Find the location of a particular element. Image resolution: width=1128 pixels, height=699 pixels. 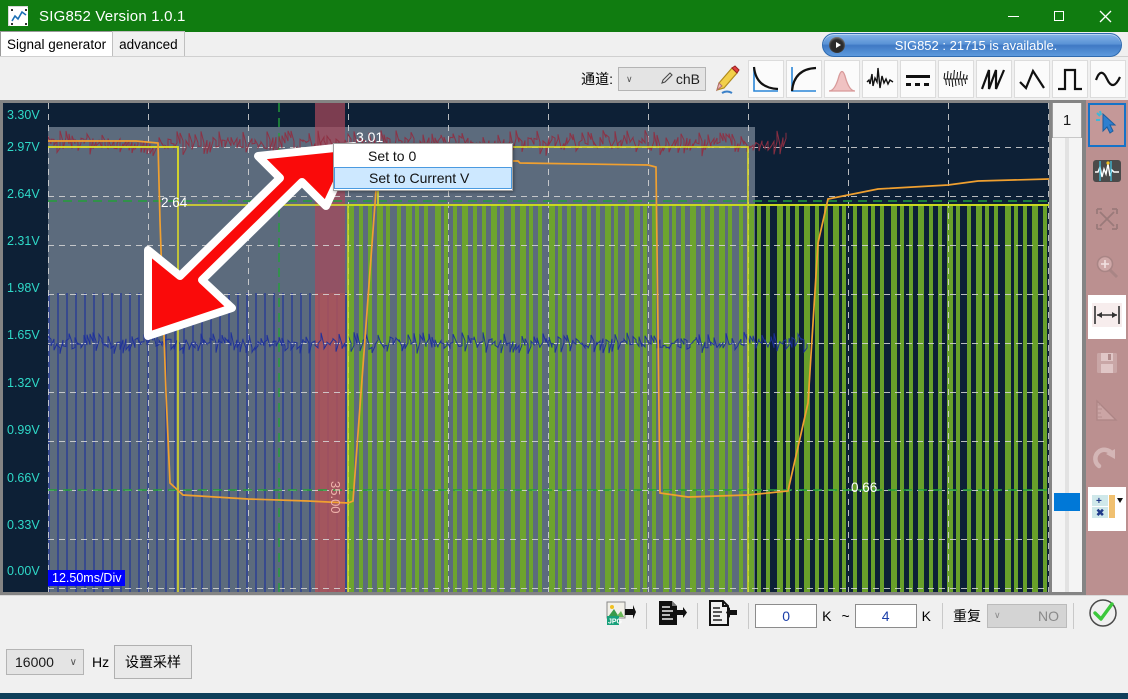

sample-rate-select: 16000 ∨ is located at coordinates (45, 662).